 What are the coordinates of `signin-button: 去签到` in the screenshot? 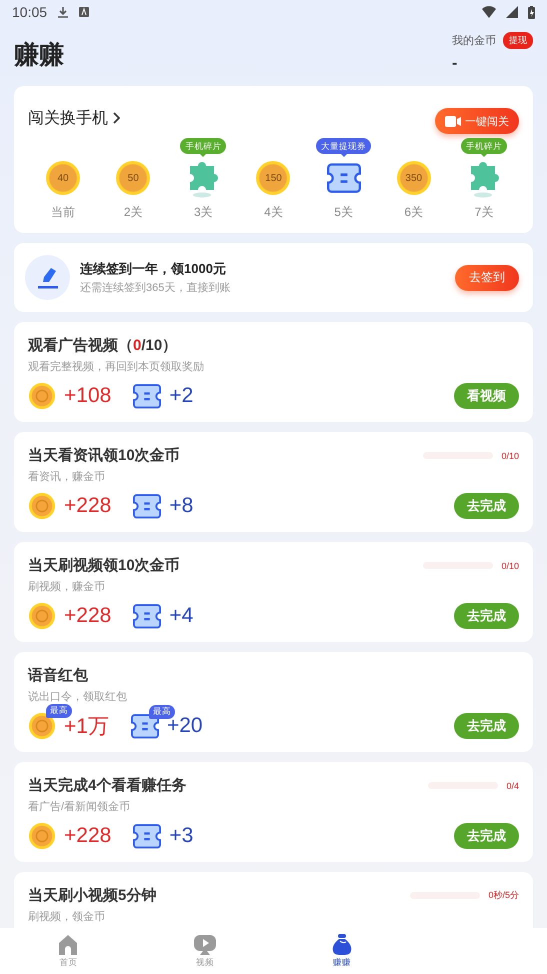 It's located at (487, 277).